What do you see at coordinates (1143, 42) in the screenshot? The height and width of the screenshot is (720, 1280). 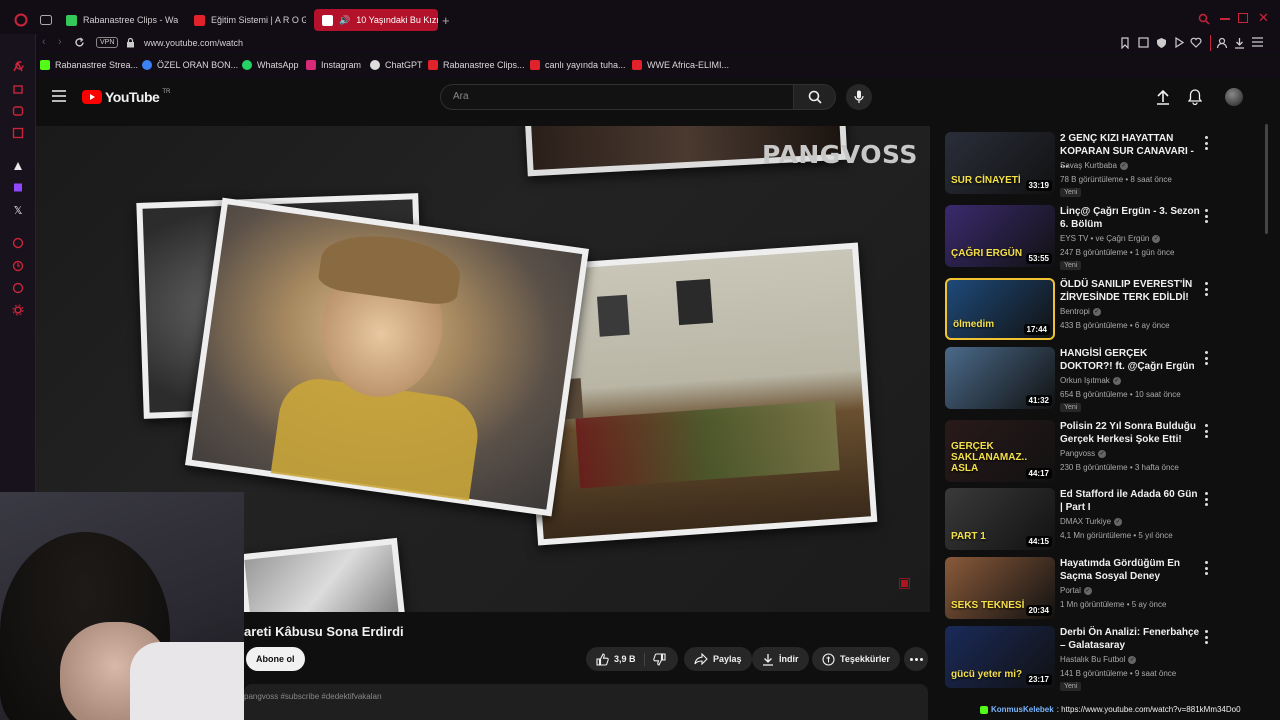 I see `pip-icon` at bounding box center [1143, 42].